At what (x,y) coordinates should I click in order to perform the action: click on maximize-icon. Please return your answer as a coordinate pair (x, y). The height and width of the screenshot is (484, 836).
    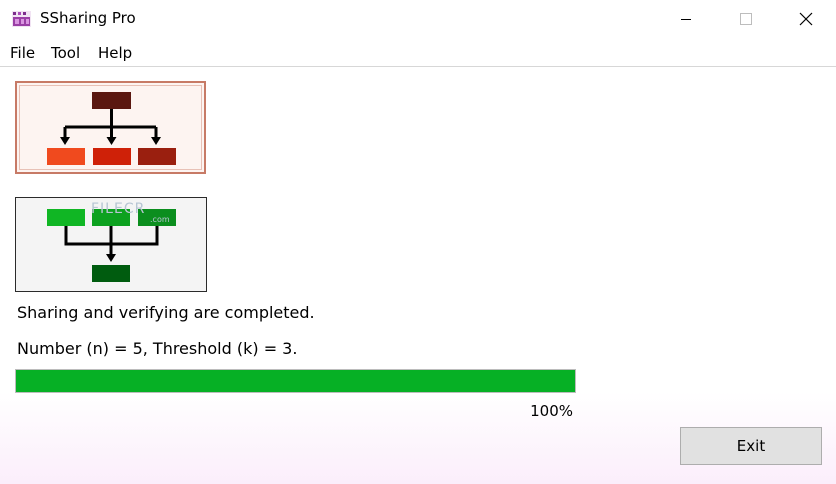
    Looking at the image, I should click on (746, 19).